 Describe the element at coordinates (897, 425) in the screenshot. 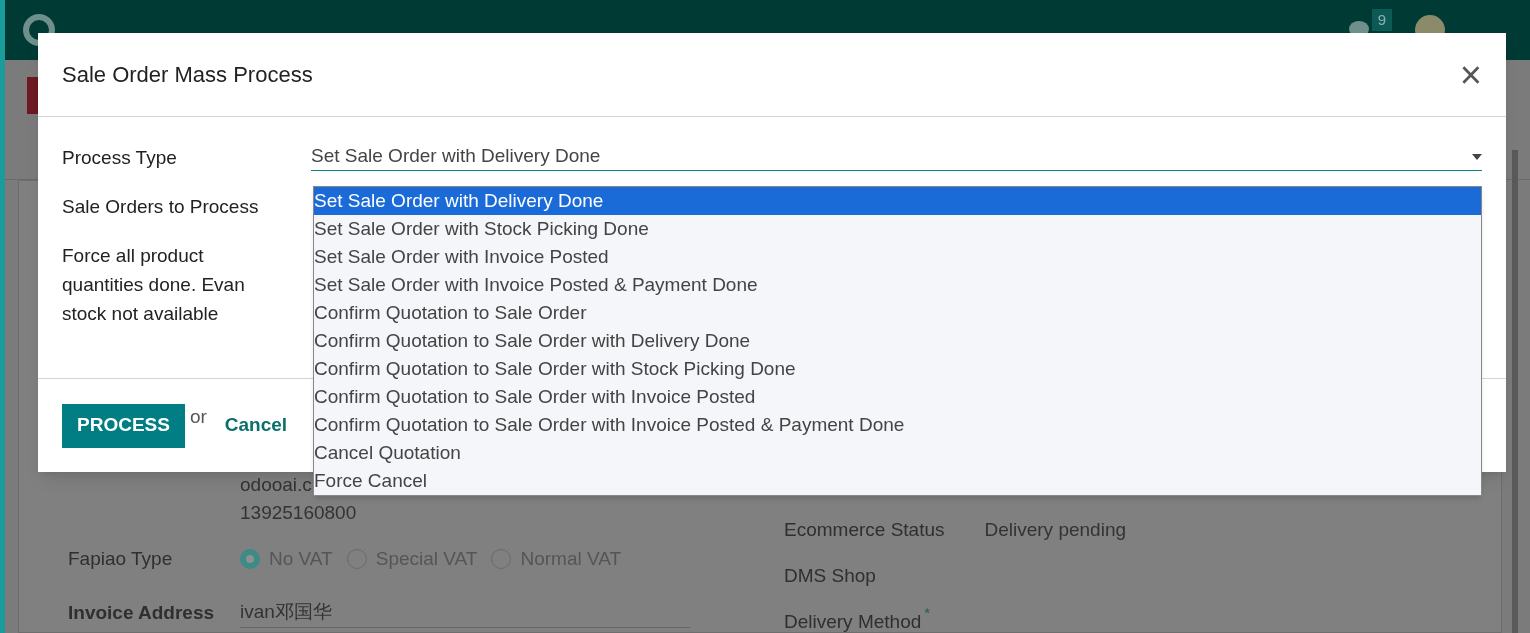

I see `dropdown-option: Confirm Quotation to Sale Order with Invoice Posted & Payment Done` at that location.